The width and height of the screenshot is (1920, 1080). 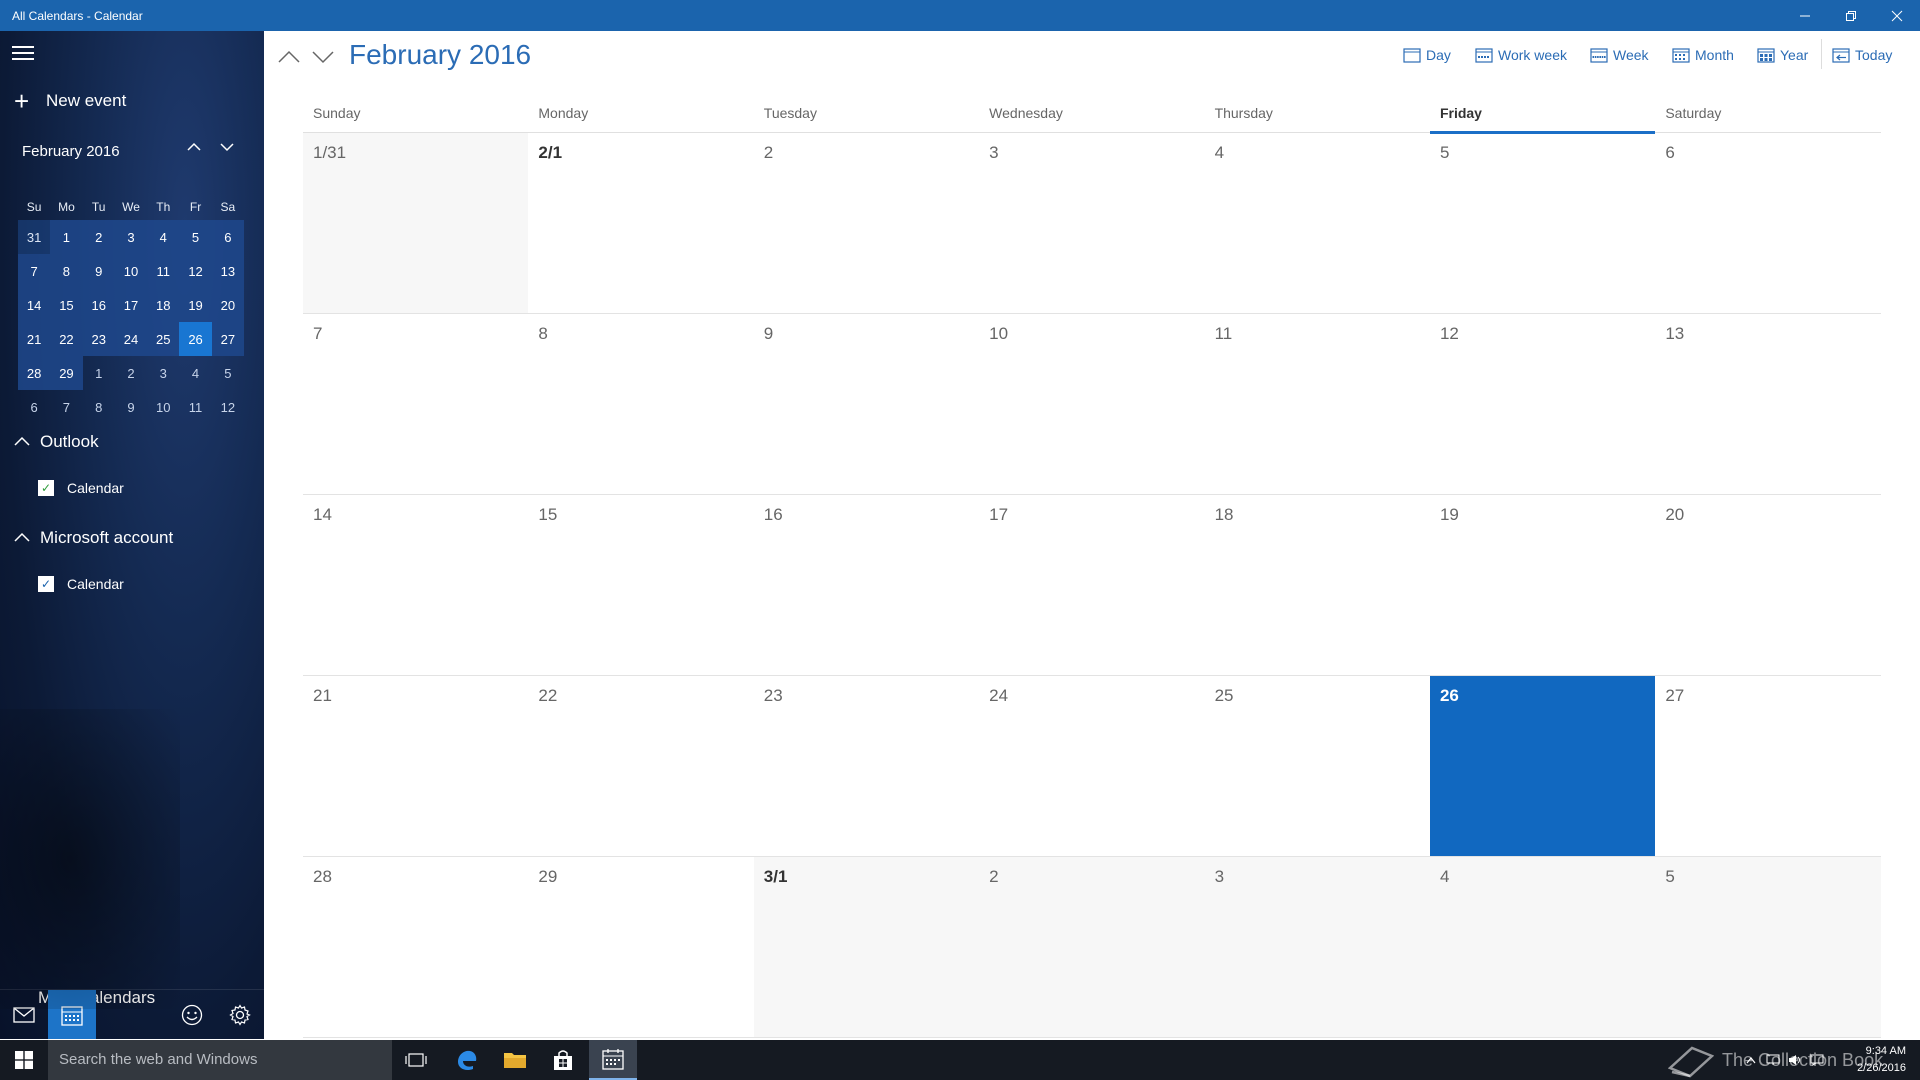 I want to click on mini-day: 28, so click(x=34, y=373).